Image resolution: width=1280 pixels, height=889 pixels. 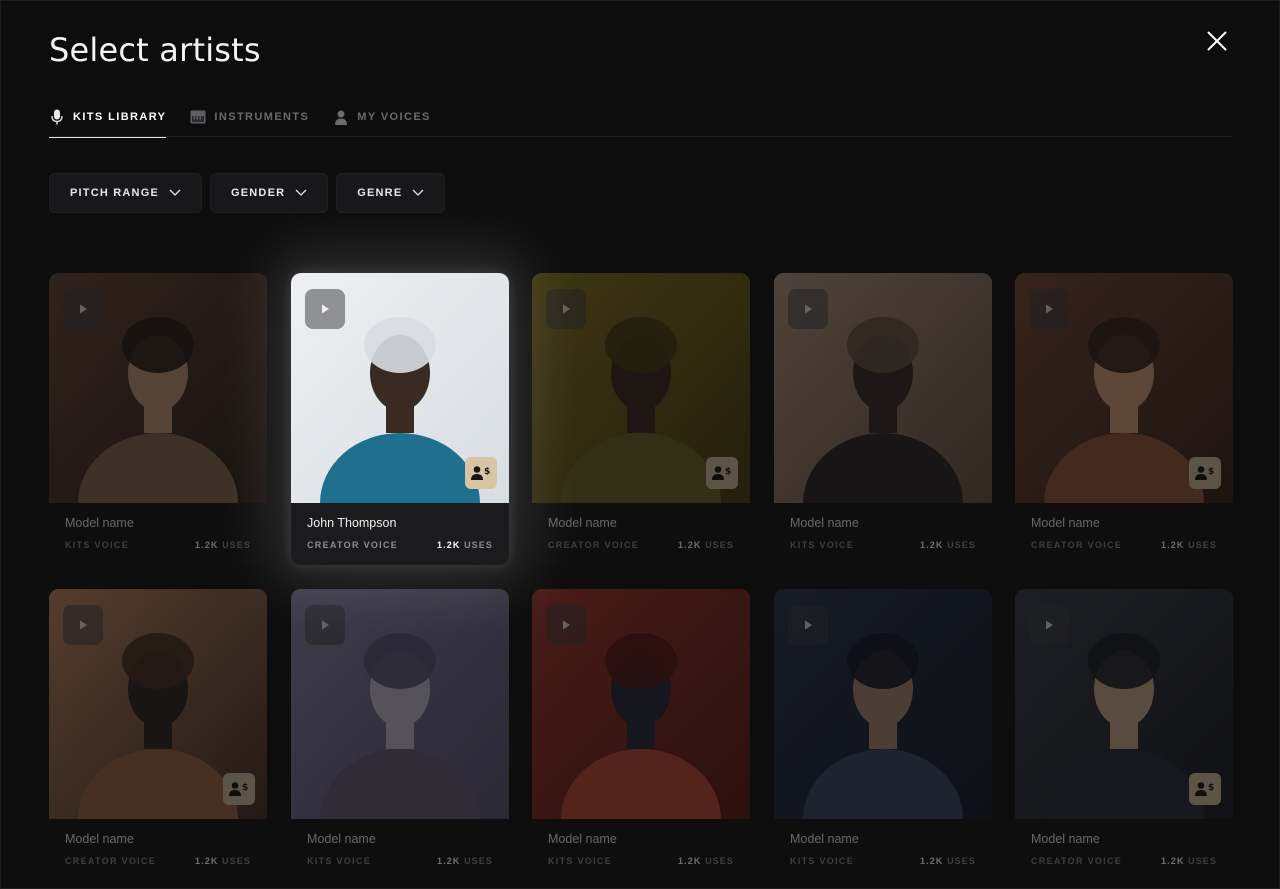 I want to click on close-icon, so click(x=1217, y=41).